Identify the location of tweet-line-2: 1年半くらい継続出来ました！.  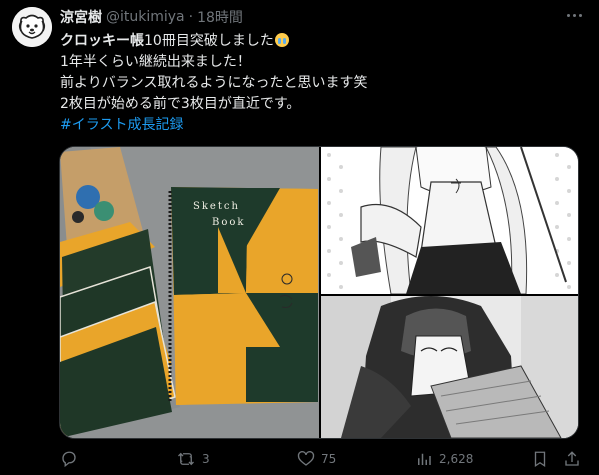
(155, 62).